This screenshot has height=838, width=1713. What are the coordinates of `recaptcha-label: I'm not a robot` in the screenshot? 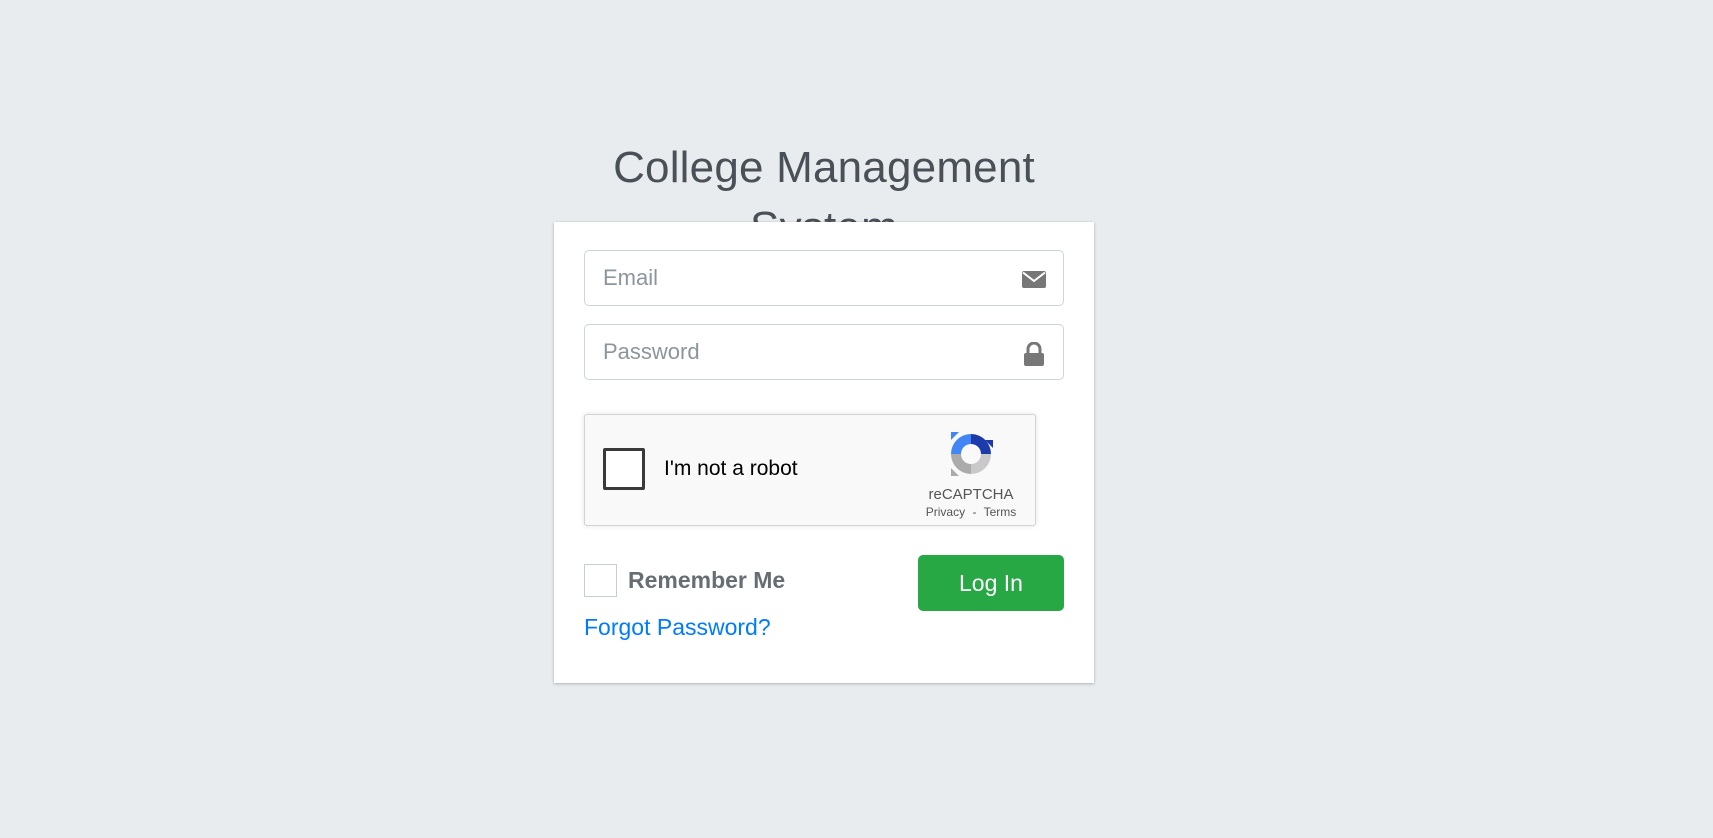 It's located at (731, 468).